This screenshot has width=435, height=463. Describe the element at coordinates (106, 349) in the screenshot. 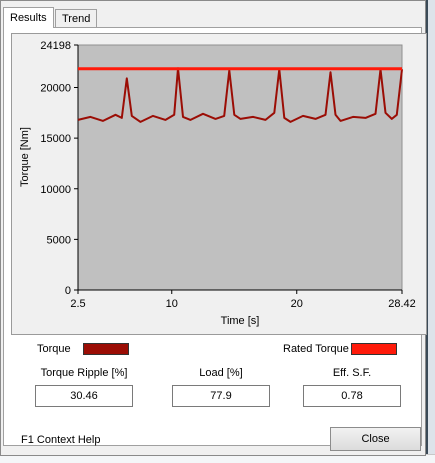

I see `legend-torque-swatch` at that location.